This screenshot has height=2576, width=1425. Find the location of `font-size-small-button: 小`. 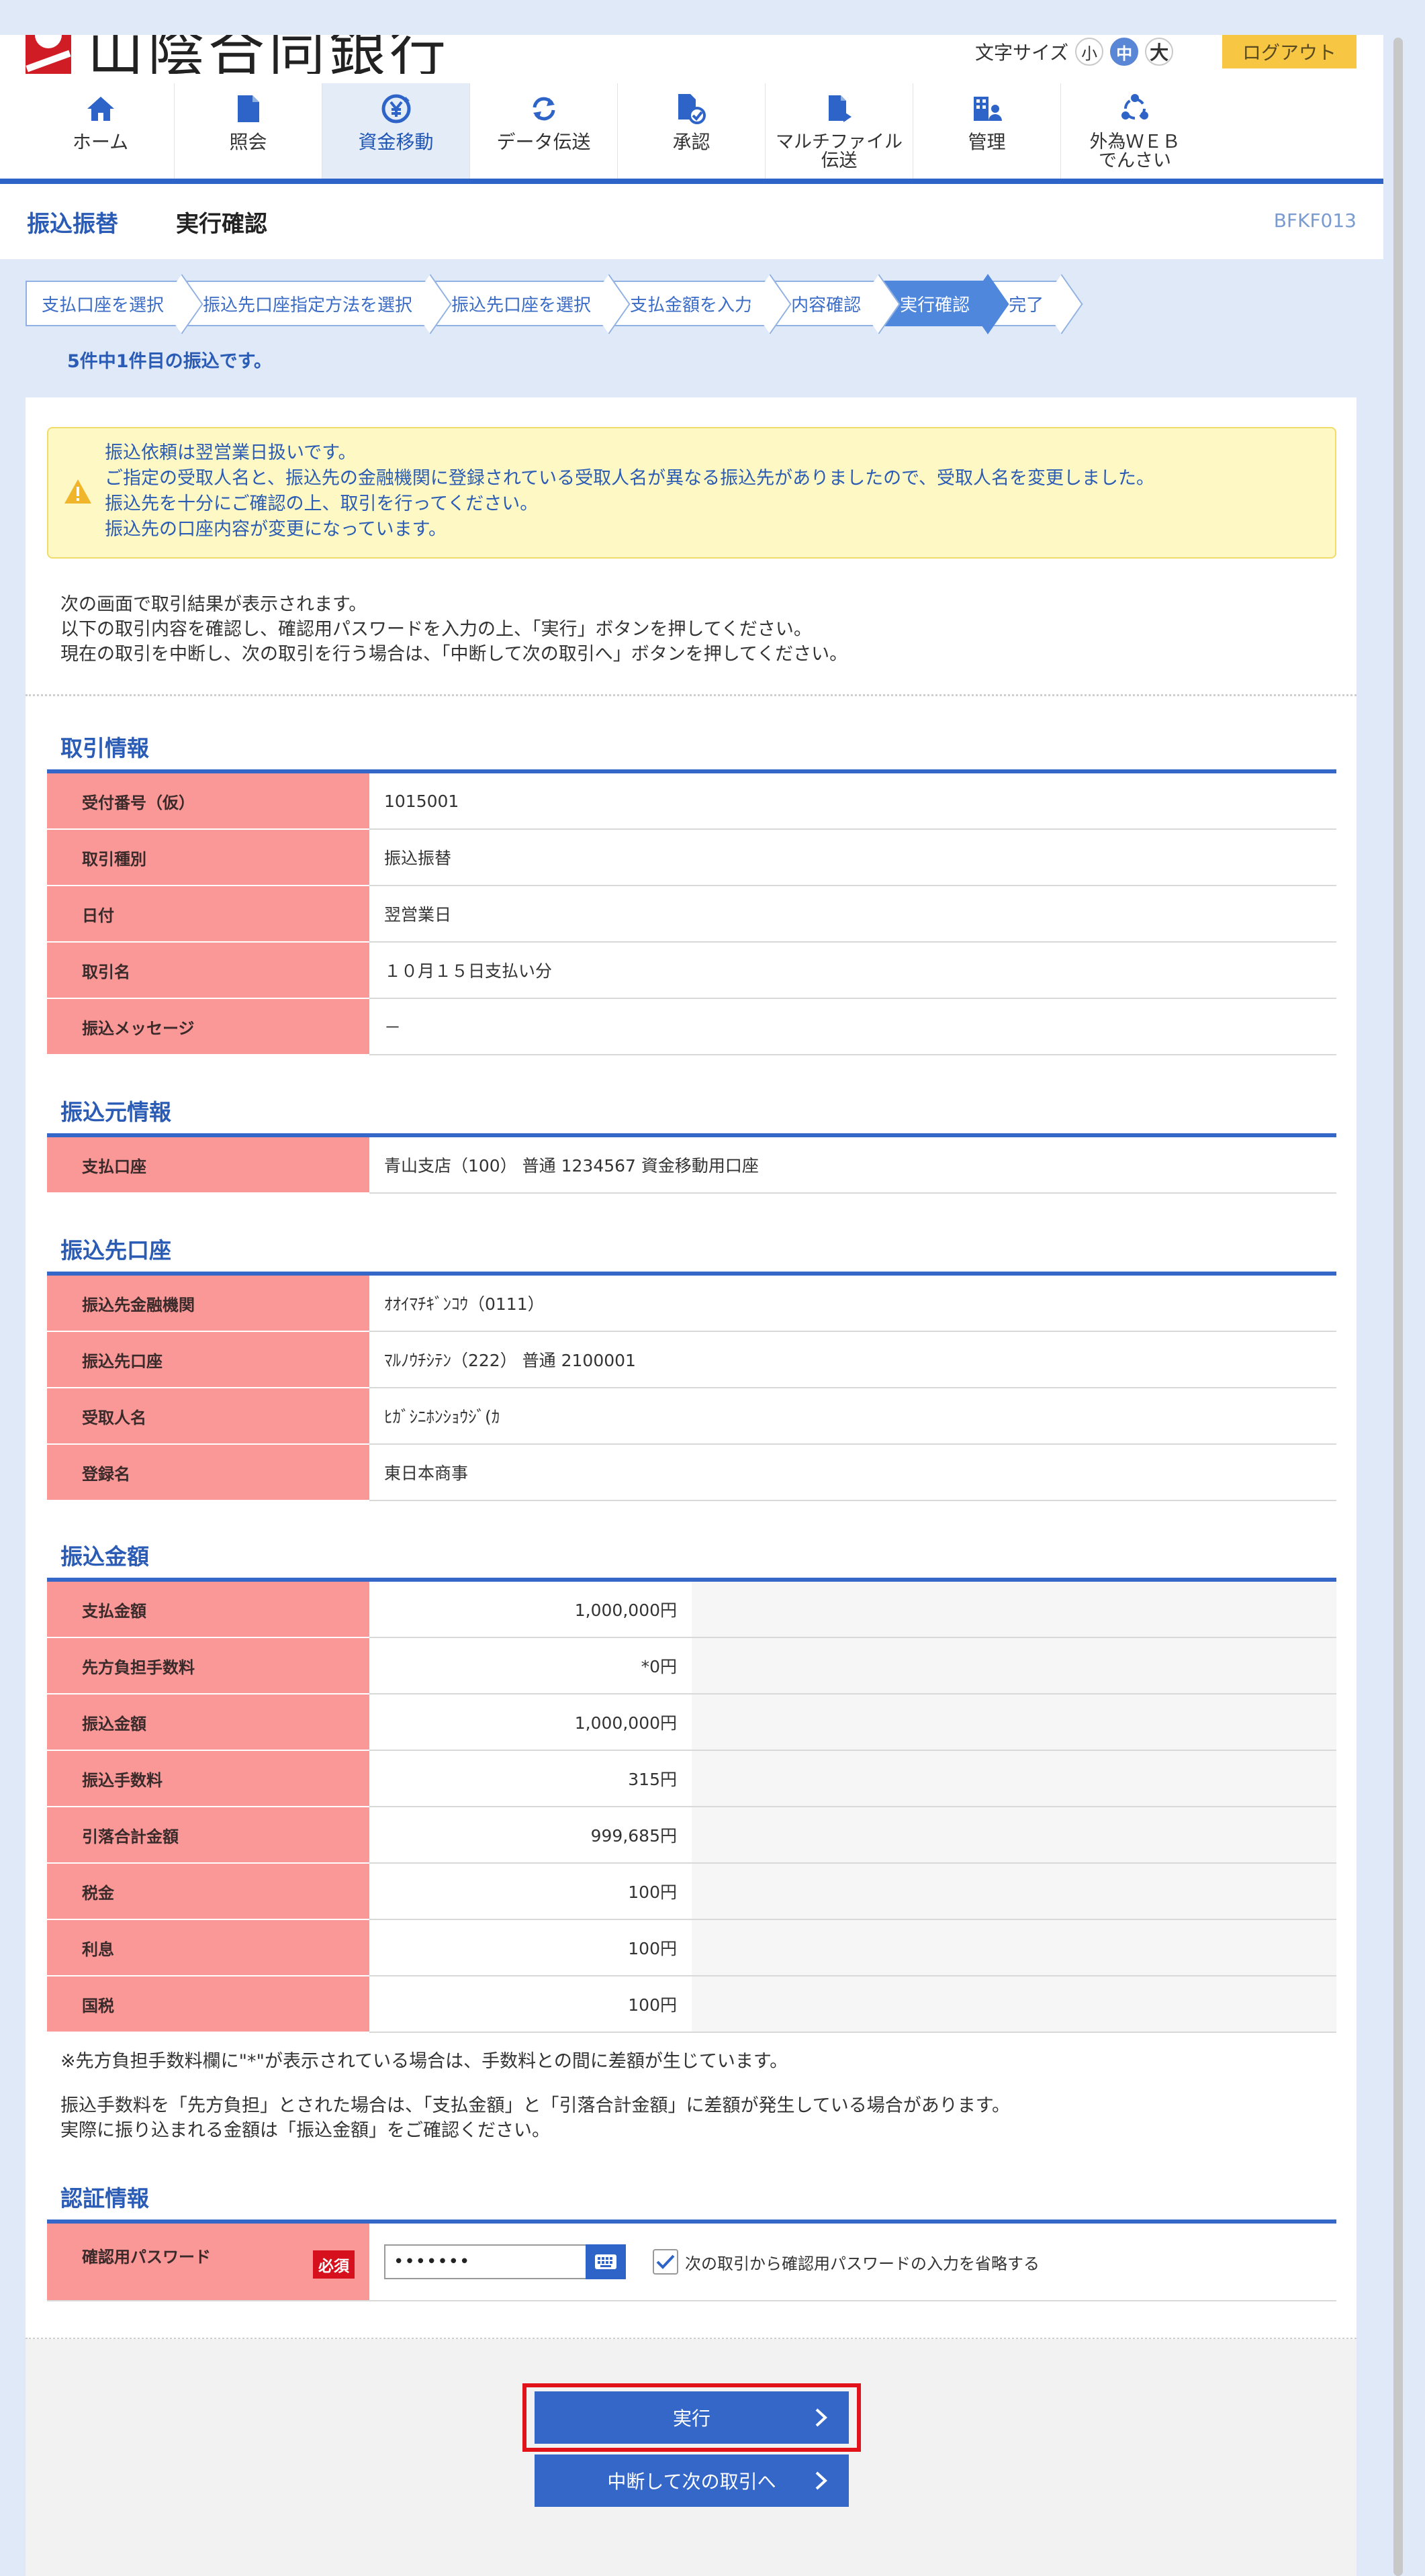

font-size-small-button: 小 is located at coordinates (1089, 52).